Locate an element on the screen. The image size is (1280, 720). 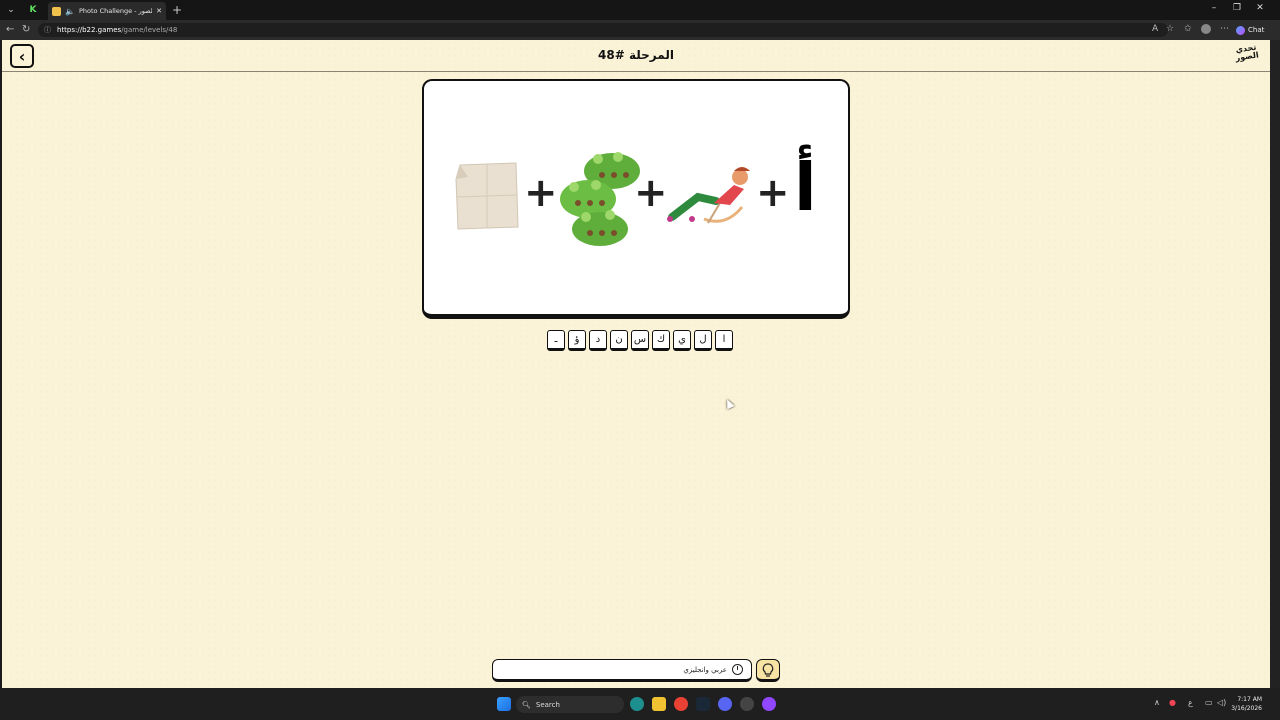
refresh-icon: ↻ is located at coordinates (26, 29).